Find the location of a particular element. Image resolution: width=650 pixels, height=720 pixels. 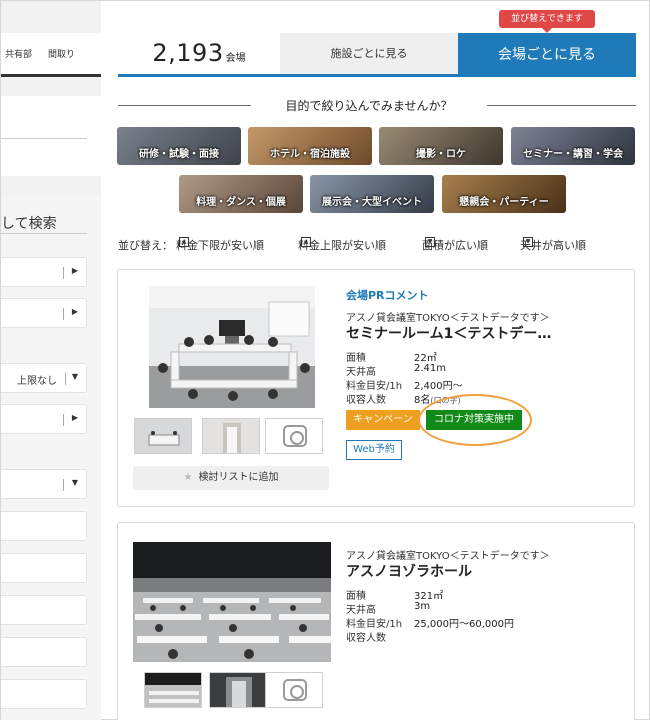

max-price-value: 上限なし is located at coordinates (37, 381).